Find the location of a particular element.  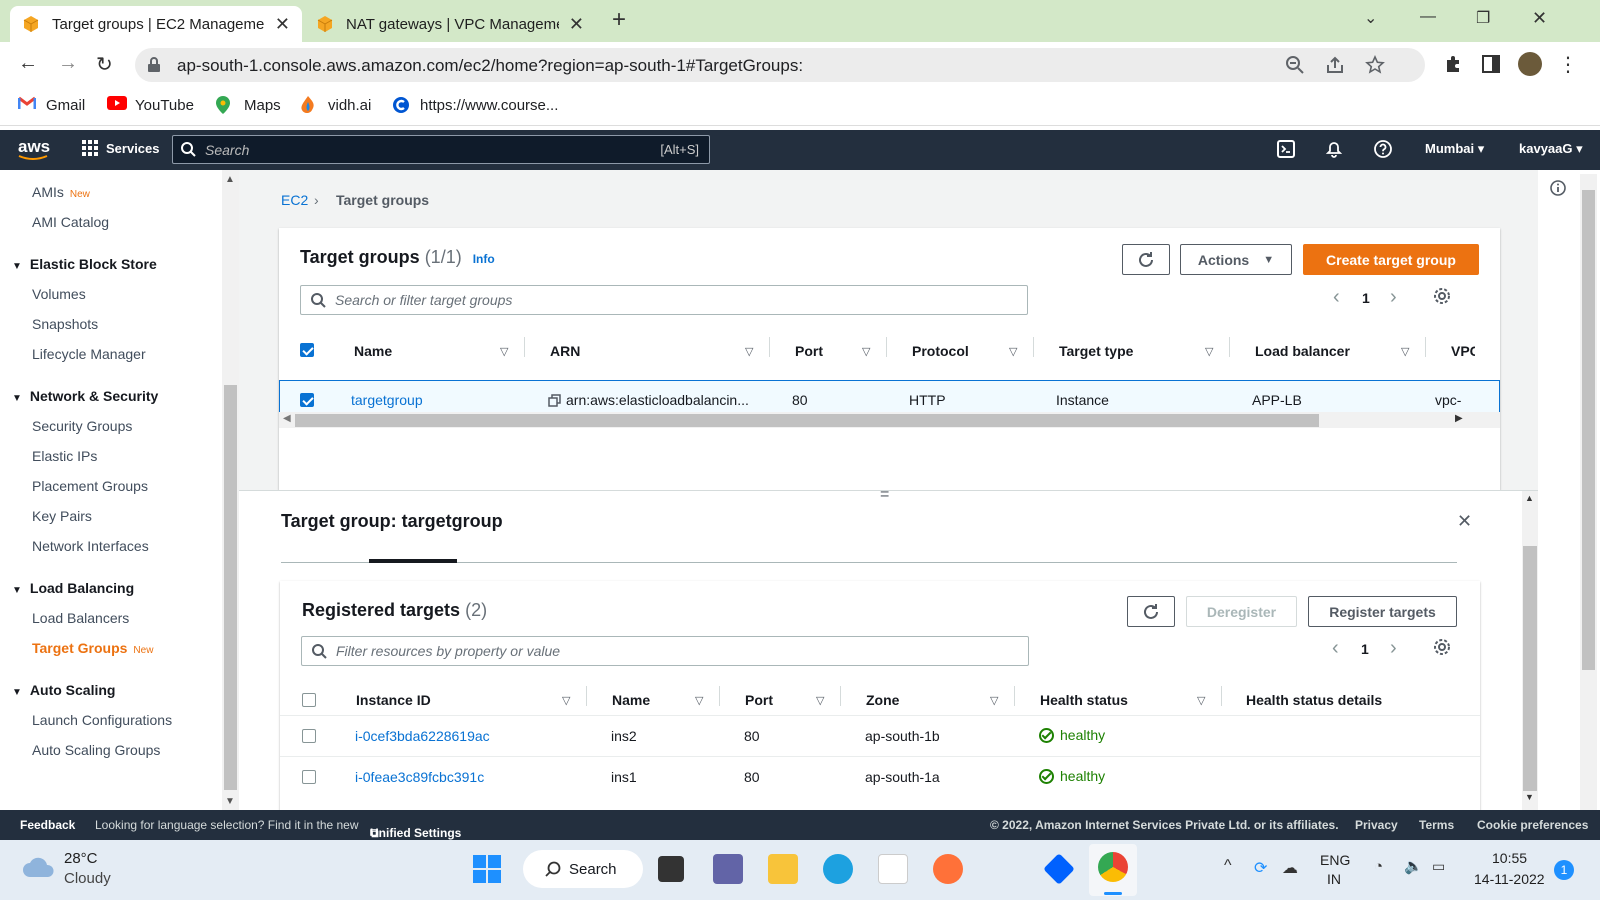

column-header-name: Name is located at coordinates (373, 351).